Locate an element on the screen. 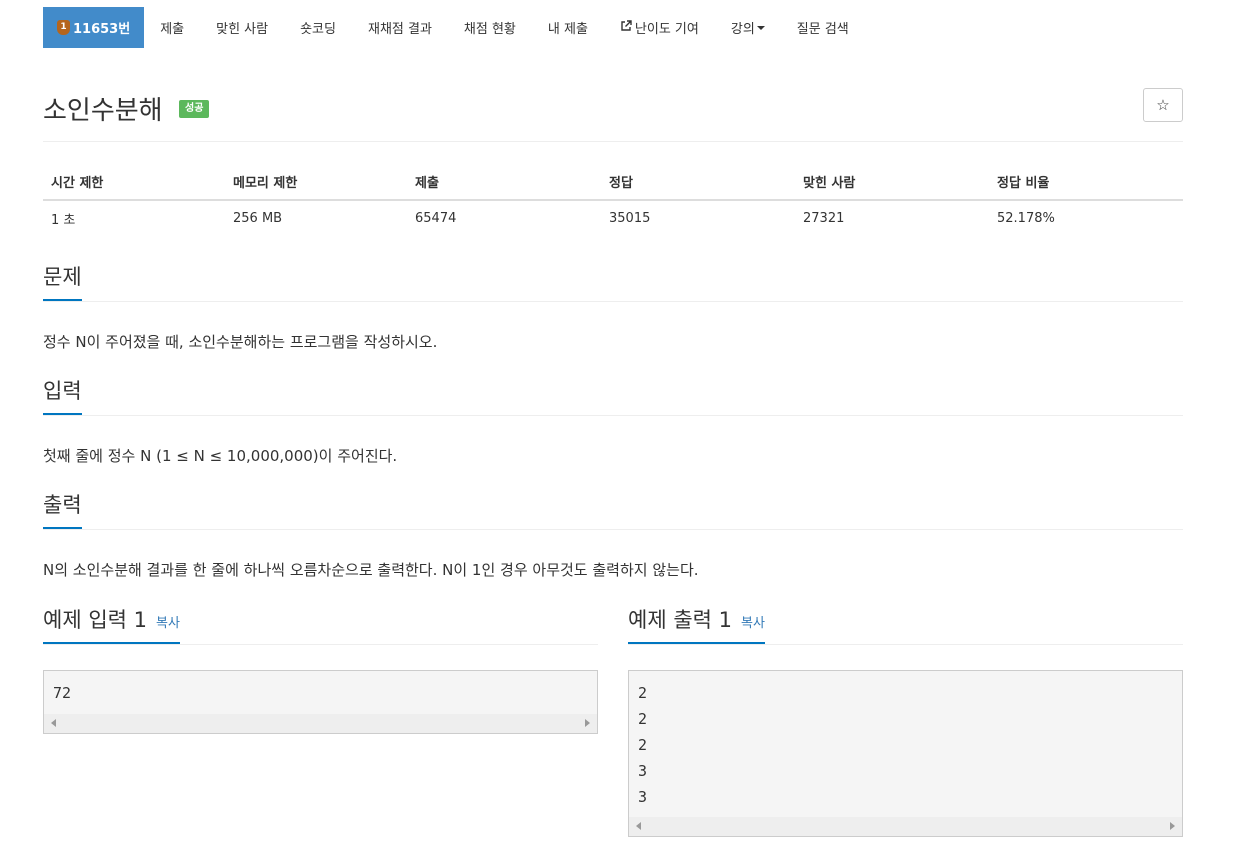 Image resolution: width=1241 pixels, height=848 pixels. solved-users-value: 27321 is located at coordinates (892, 218).